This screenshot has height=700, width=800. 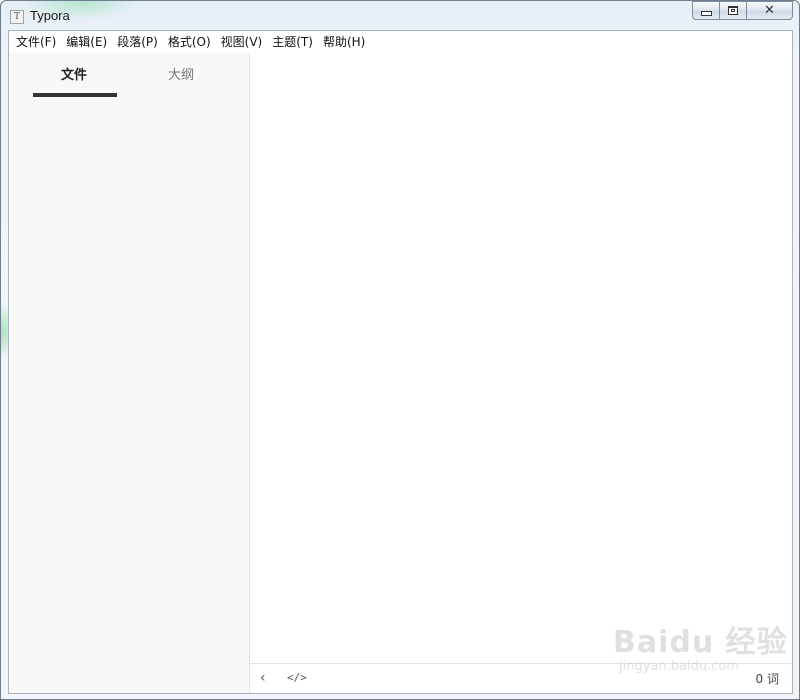 I want to click on menu-view: 视图(V), so click(x=242, y=42).